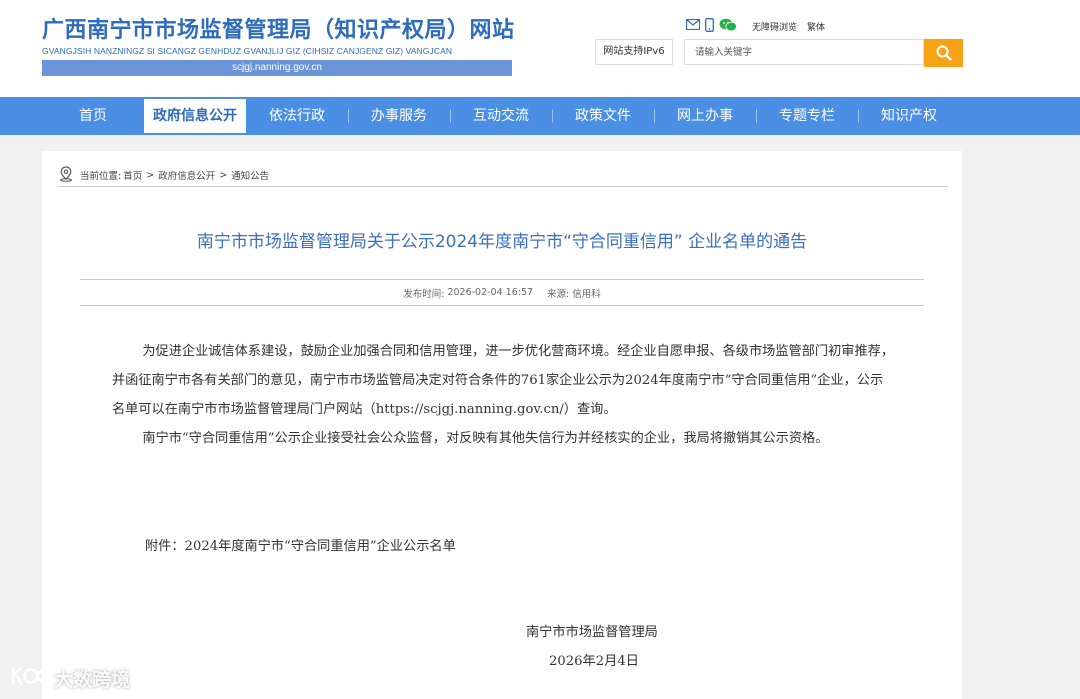 This screenshot has width=1080, height=699. Describe the element at coordinates (693, 25) in the screenshot. I see `mail-icon` at that location.